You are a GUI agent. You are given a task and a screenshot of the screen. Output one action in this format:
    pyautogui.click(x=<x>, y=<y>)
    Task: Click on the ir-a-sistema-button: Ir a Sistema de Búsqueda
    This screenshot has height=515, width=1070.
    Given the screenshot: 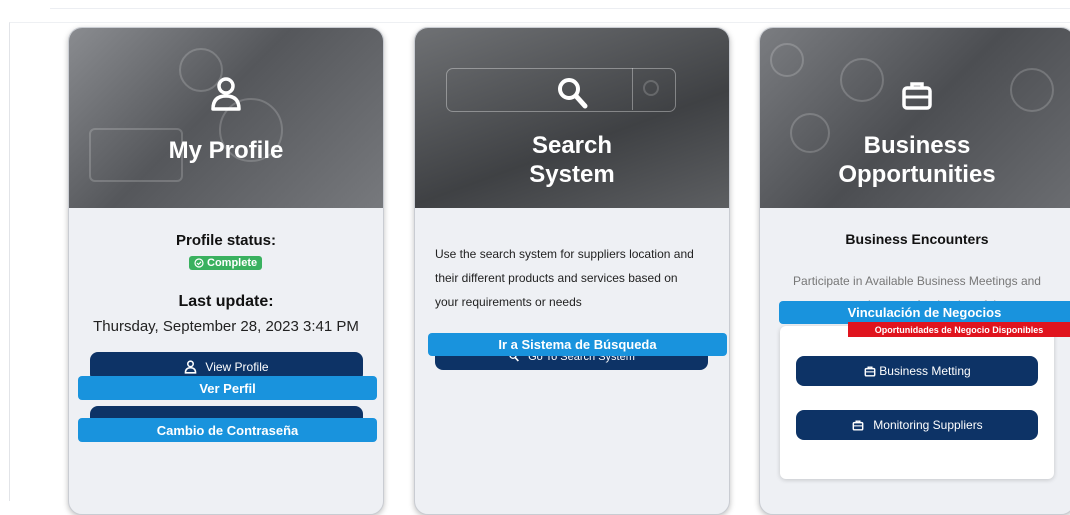 What is the action you would take?
    pyautogui.click(x=577, y=344)
    